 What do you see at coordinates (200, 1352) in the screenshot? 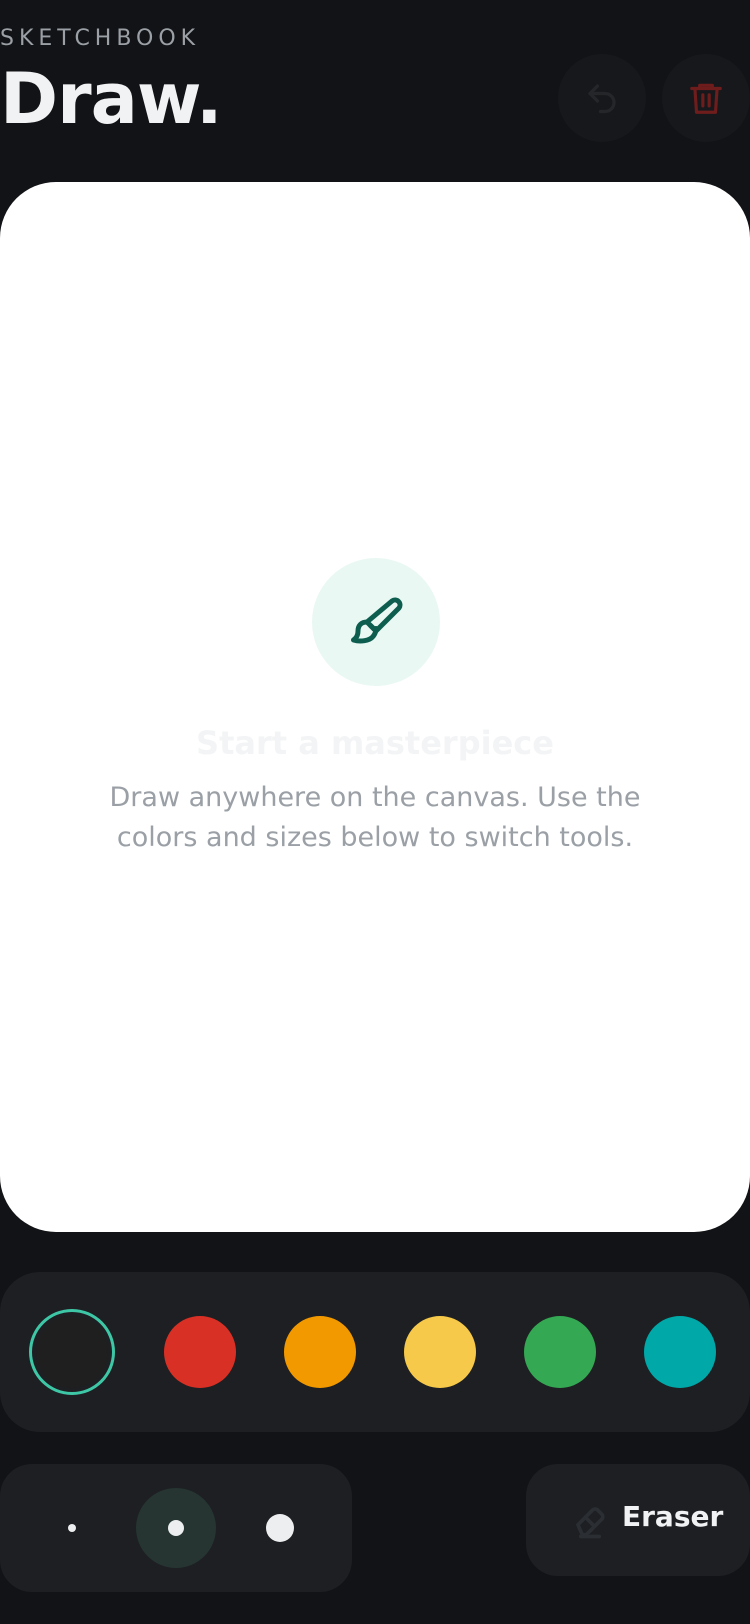
I see `color-swatch-red` at bounding box center [200, 1352].